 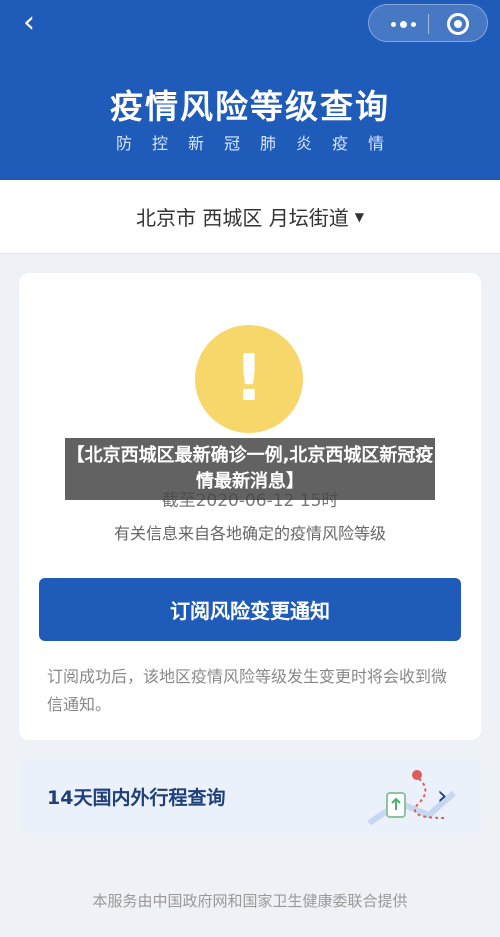 I want to click on capsule-divider, so click(x=428, y=24).